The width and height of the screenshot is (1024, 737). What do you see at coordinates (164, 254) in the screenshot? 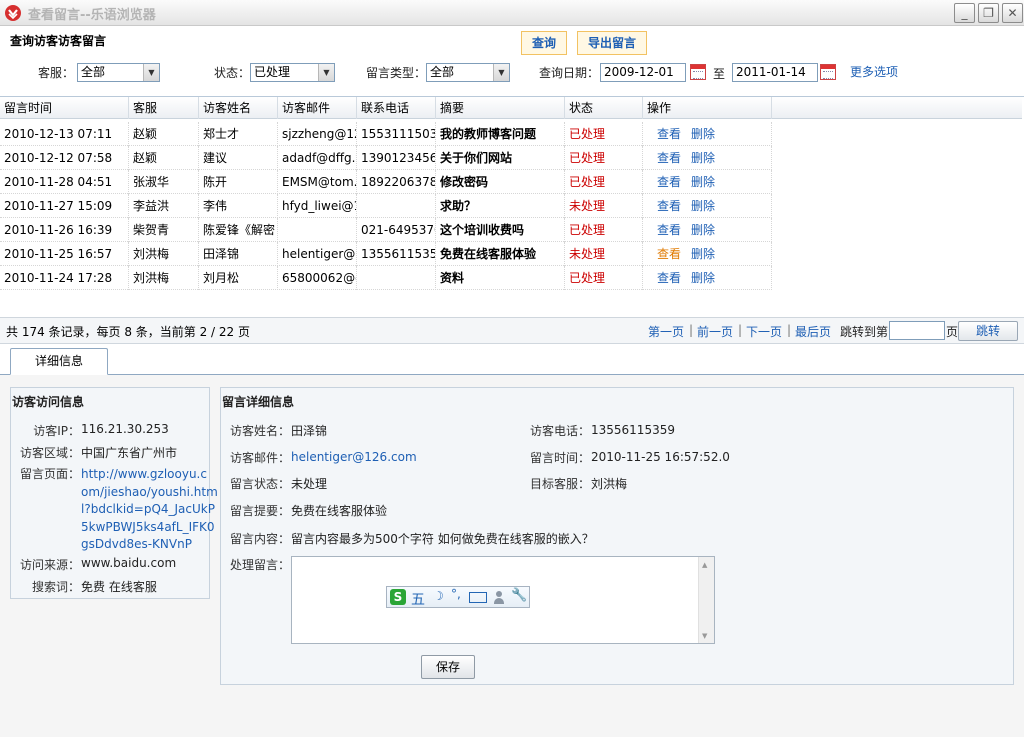
I see `cell-agent: 刘洪梅` at bounding box center [164, 254].